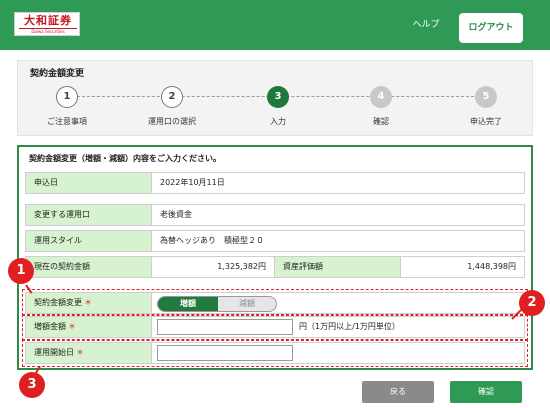  What do you see at coordinates (381, 121) in the screenshot?
I see `step-label: 確認` at bounding box center [381, 121].